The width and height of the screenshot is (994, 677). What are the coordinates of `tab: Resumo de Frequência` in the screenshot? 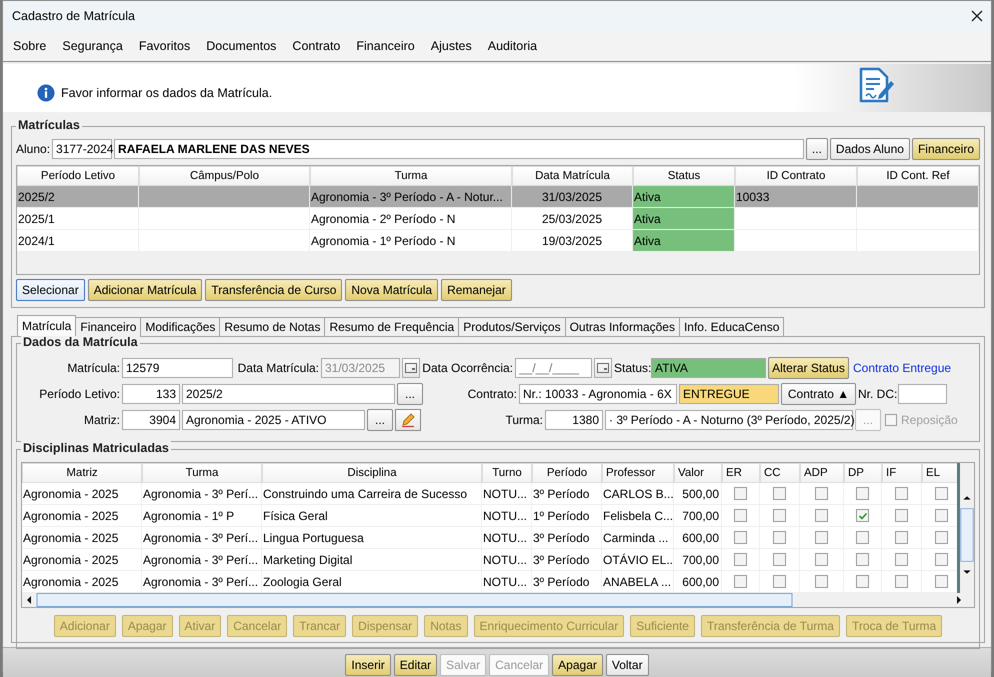 It's located at (392, 326).